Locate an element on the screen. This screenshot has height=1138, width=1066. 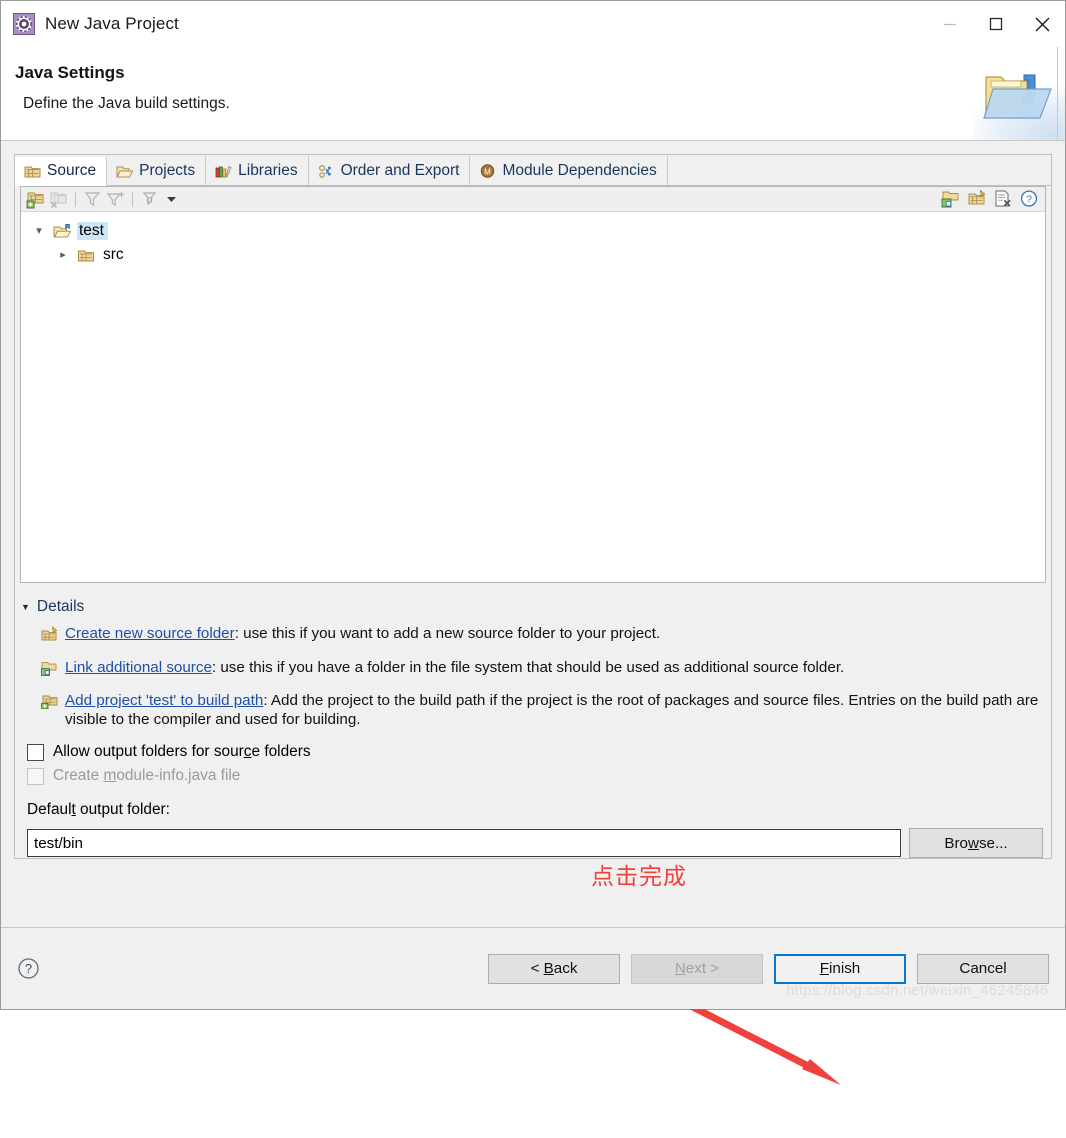
wizard-buttons: < Back Next > Finish Cancel is located at coordinates (768, 968).